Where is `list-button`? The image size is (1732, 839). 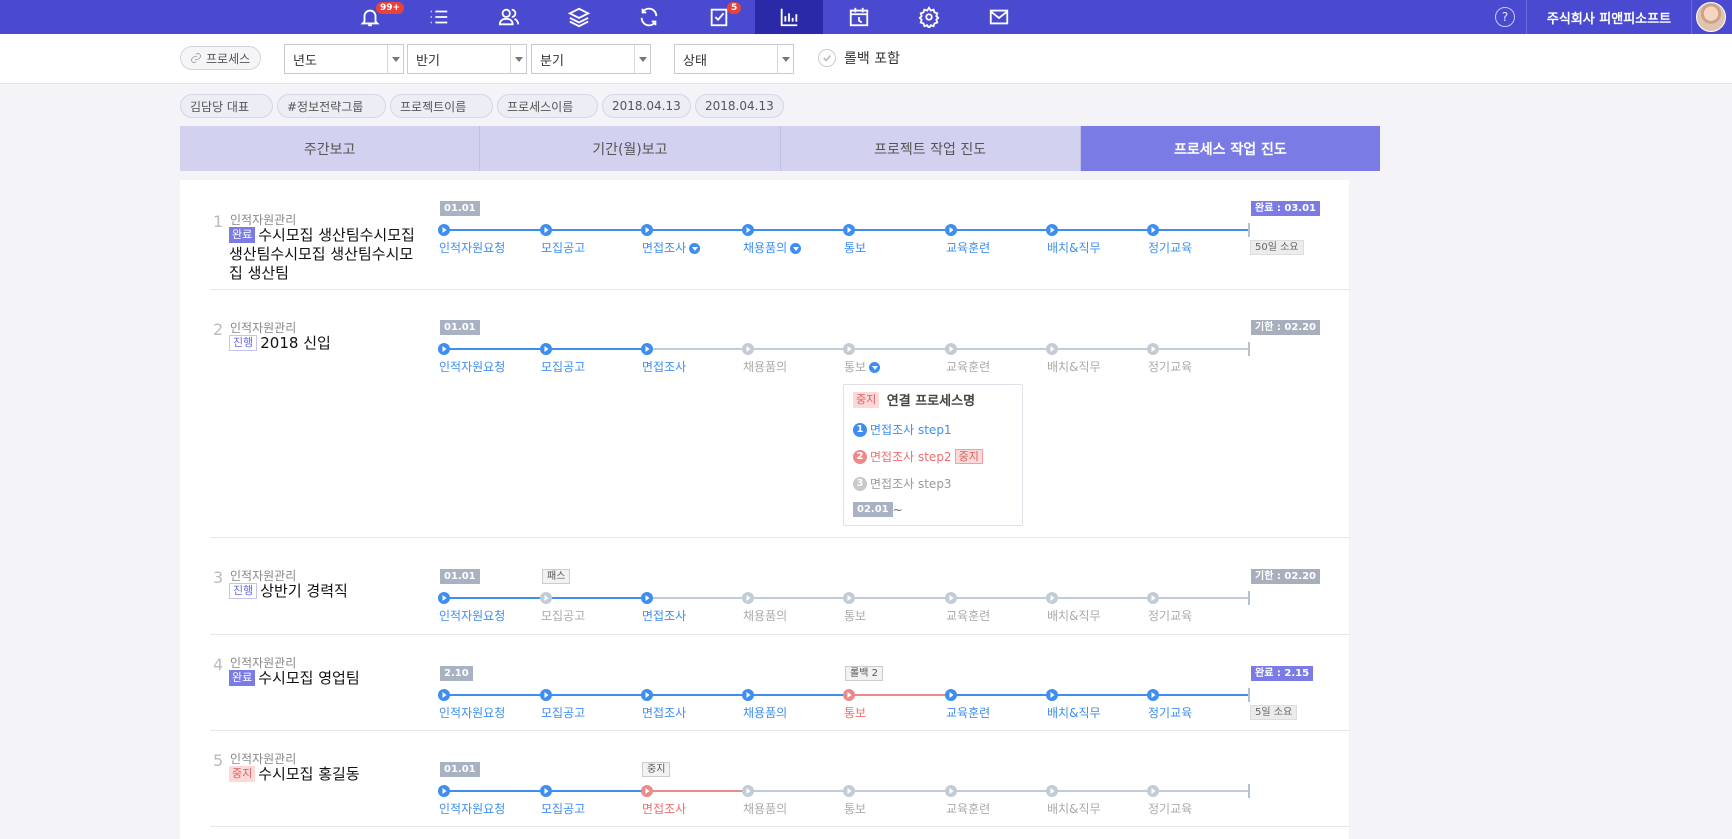
list-button is located at coordinates (439, 17).